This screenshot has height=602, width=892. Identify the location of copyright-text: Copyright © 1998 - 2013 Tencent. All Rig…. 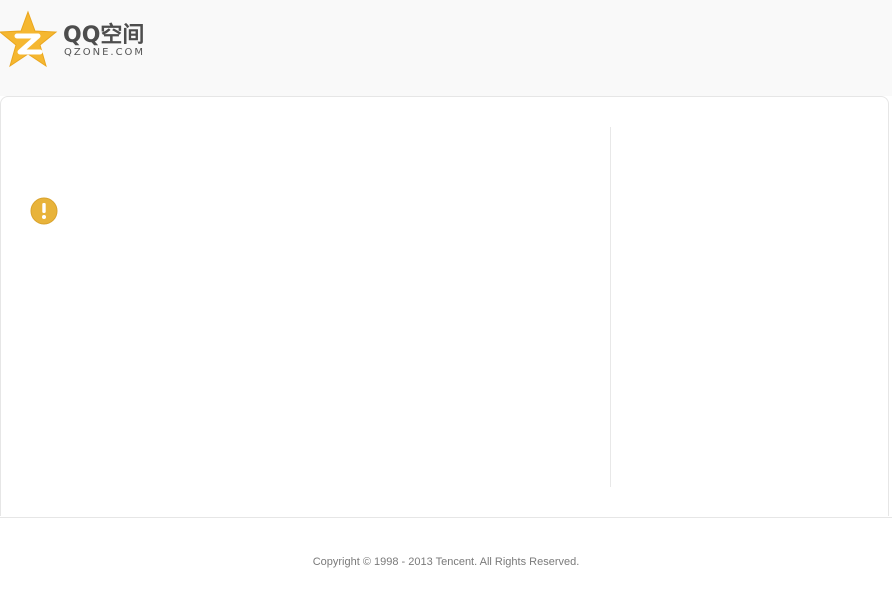
(446, 562).